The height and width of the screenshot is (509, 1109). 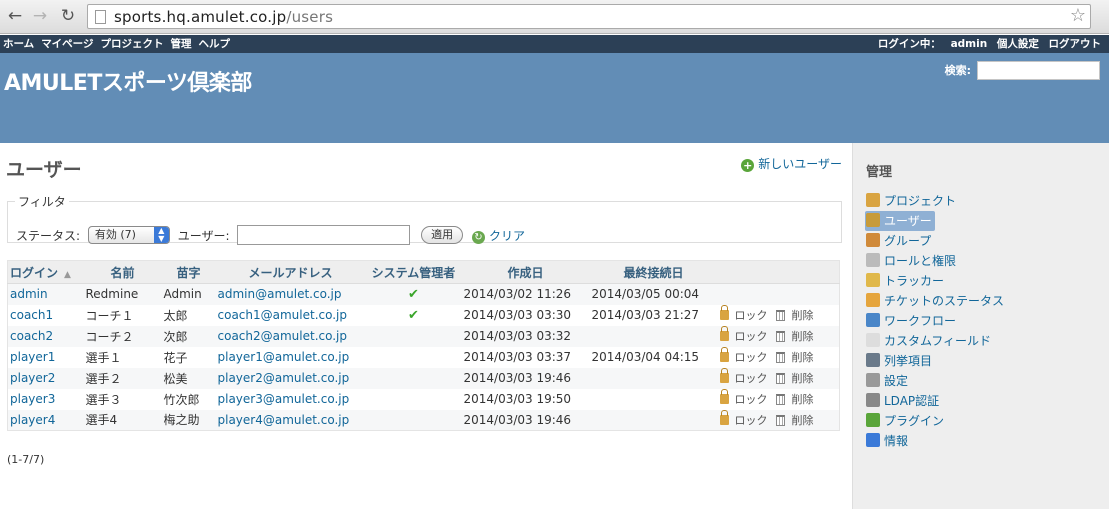 What do you see at coordinates (525, 399) in the screenshot?
I see `user-created: 2014/03/03 19:50` at bounding box center [525, 399].